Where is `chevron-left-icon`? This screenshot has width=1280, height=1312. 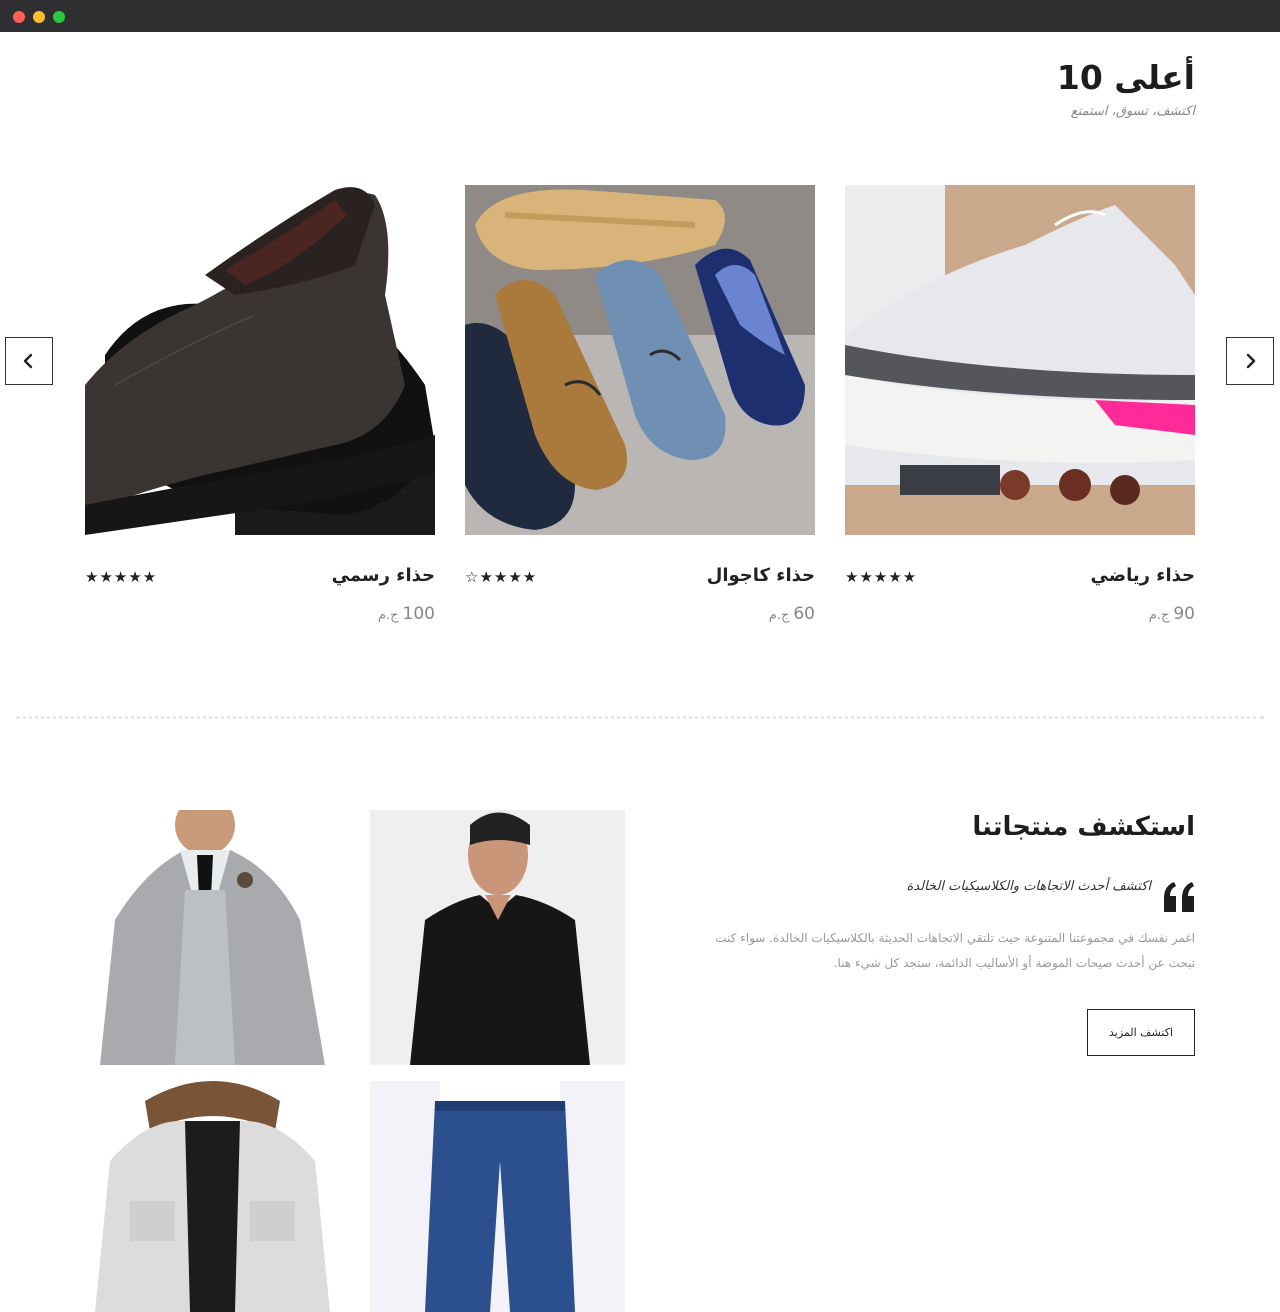 chevron-left-icon is located at coordinates (28, 361).